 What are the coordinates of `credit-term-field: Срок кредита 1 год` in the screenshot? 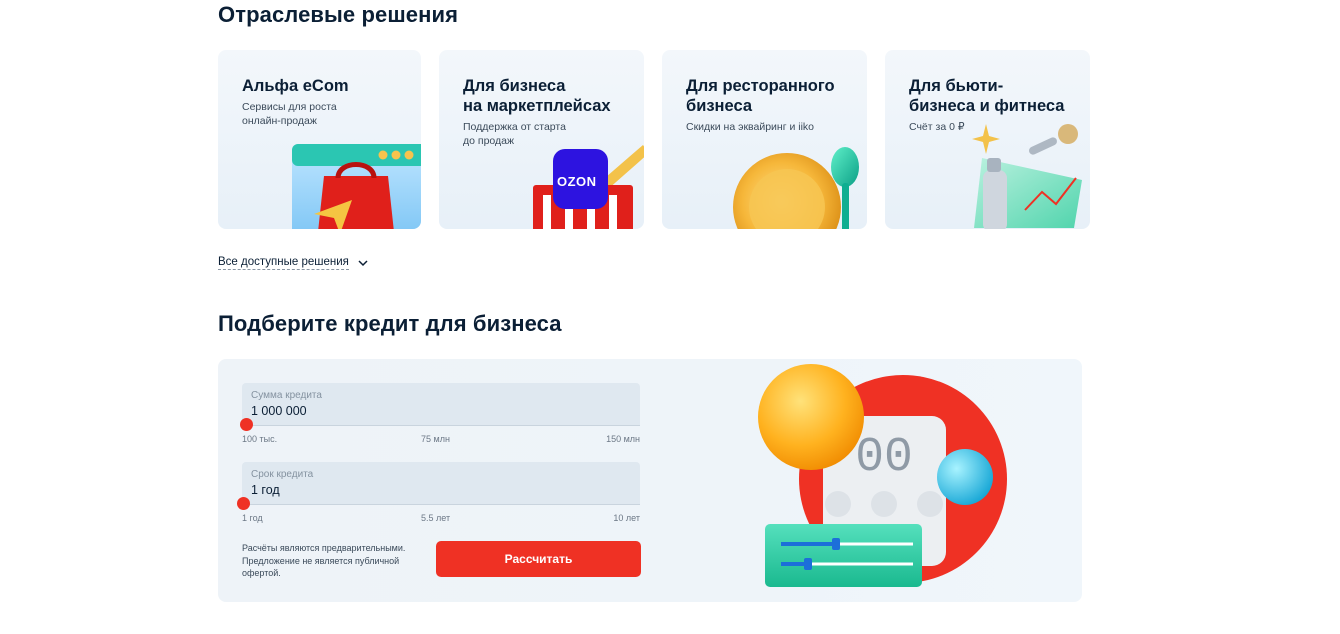 It's located at (441, 483).